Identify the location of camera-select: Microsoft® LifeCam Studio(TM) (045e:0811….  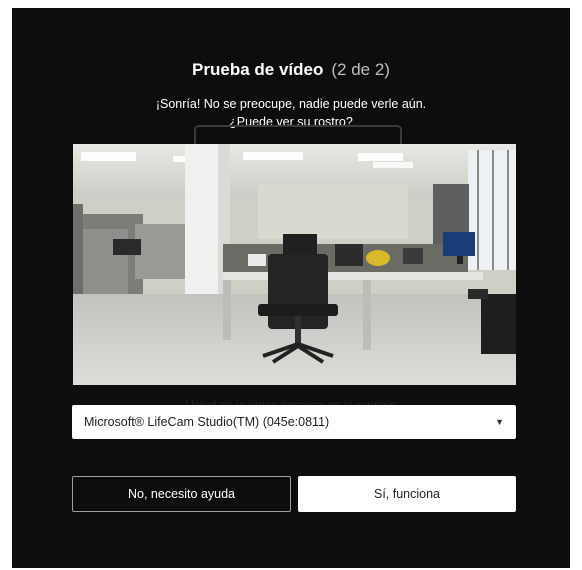
(294, 422).